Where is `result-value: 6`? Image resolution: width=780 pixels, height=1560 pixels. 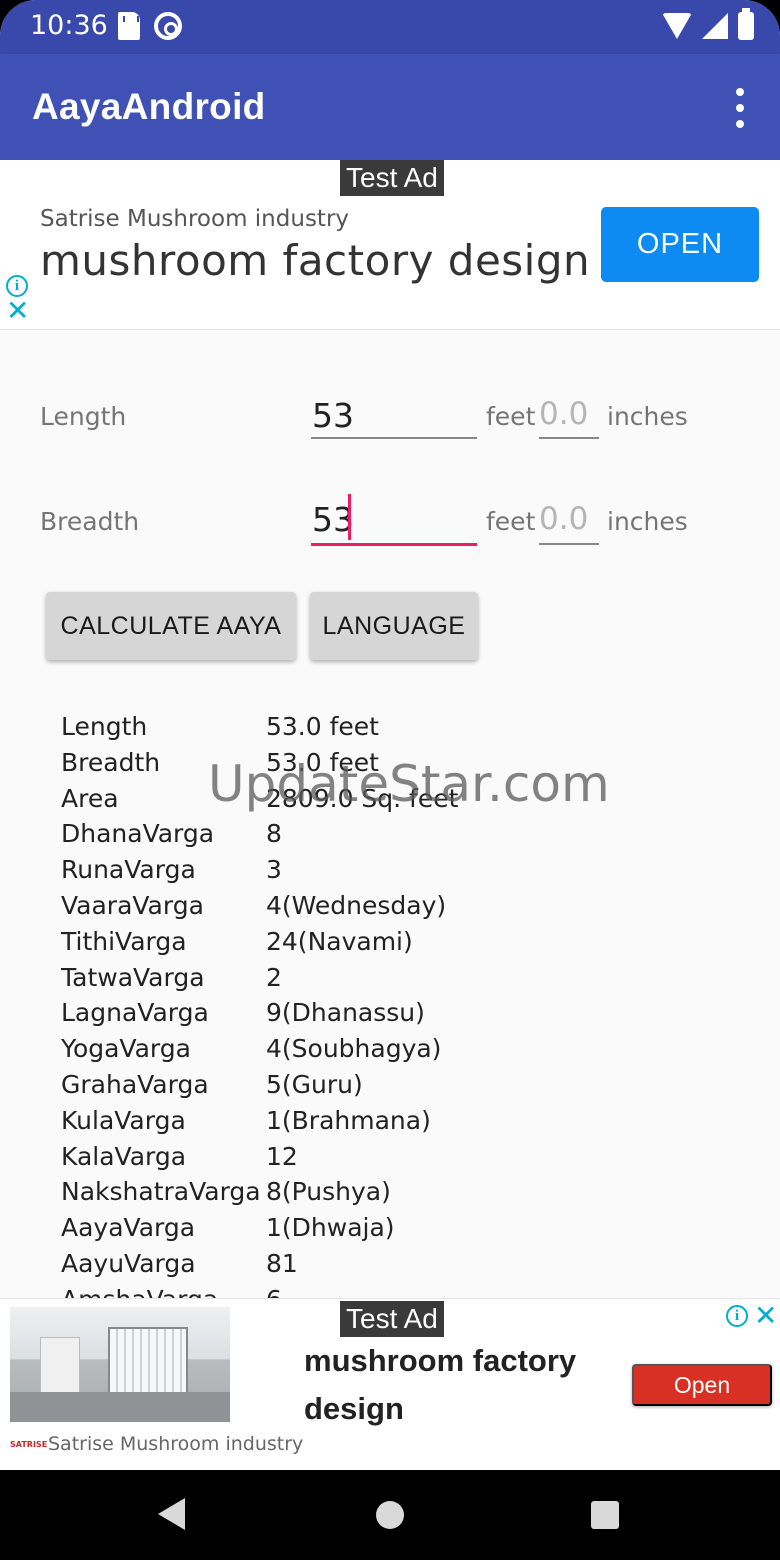
result-value: 6 is located at coordinates (274, 1291).